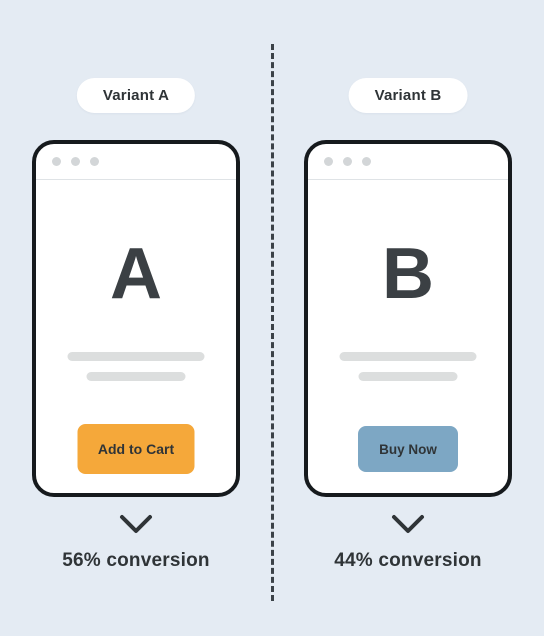  What do you see at coordinates (136, 560) in the screenshot?
I see `variant-a-conversion-result: 56% conversion` at bounding box center [136, 560].